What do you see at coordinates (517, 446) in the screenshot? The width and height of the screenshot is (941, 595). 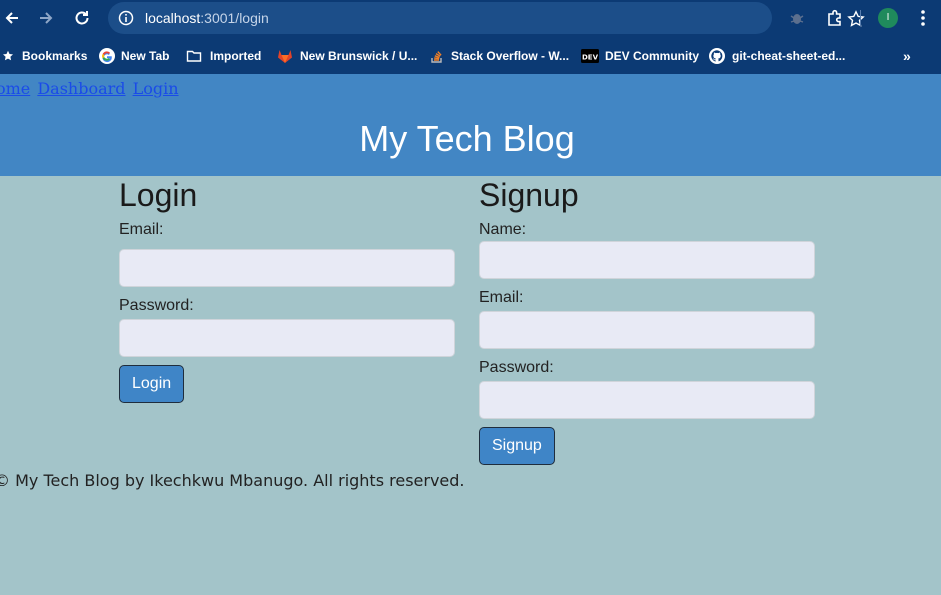 I see `signup-button: Signup` at bounding box center [517, 446].